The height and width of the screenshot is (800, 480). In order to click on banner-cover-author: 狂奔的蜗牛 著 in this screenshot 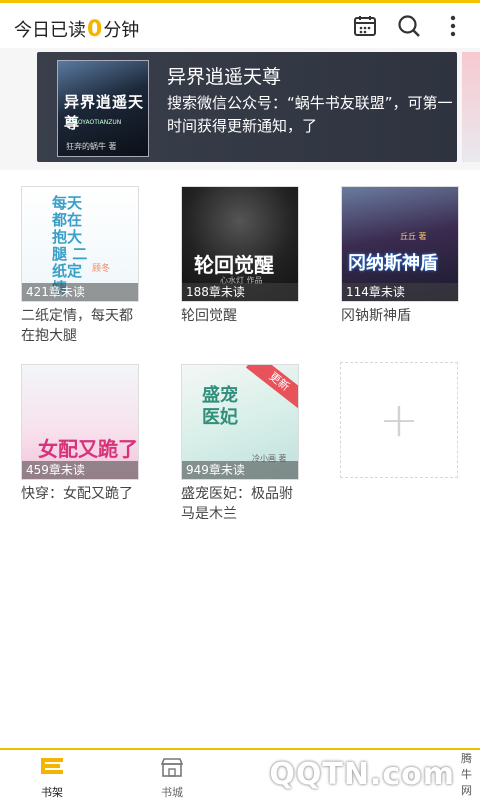, I will do `click(91, 146)`.